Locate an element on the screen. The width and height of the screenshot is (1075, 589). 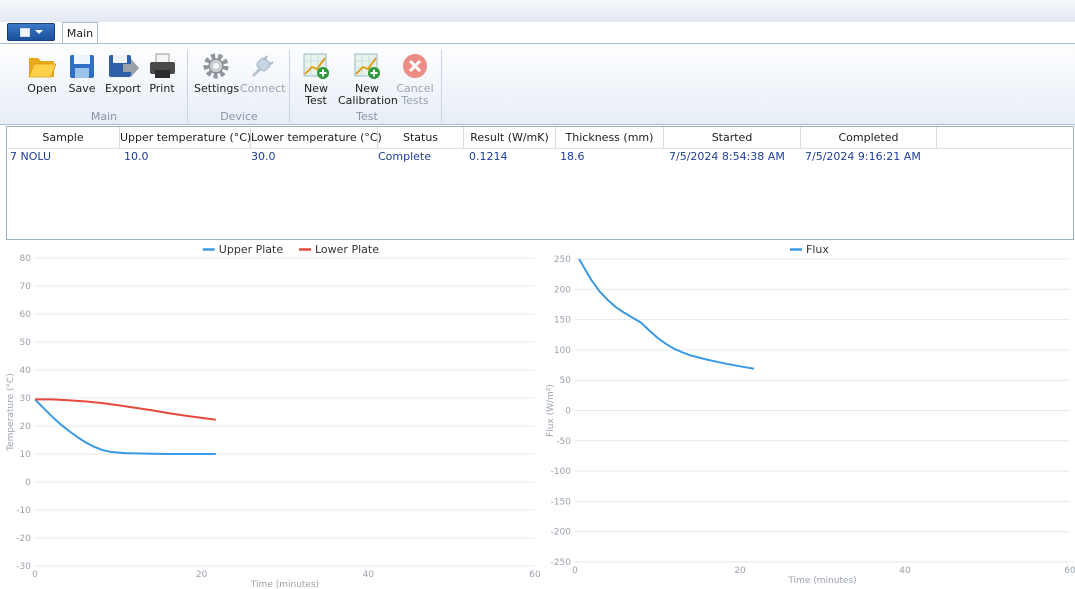
new-test-label: New Test is located at coordinates (316, 94).